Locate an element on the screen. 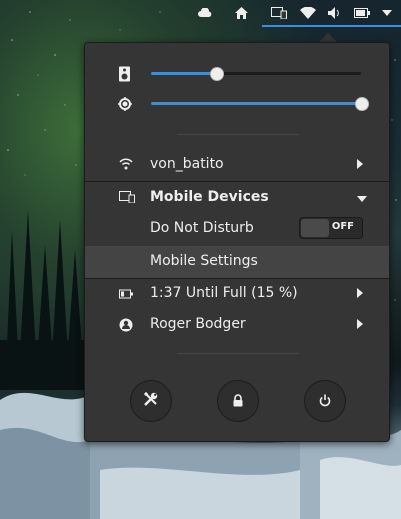 Image resolution: width=401 pixels, height=519 pixels. brightness-slider is located at coordinates (237, 104).